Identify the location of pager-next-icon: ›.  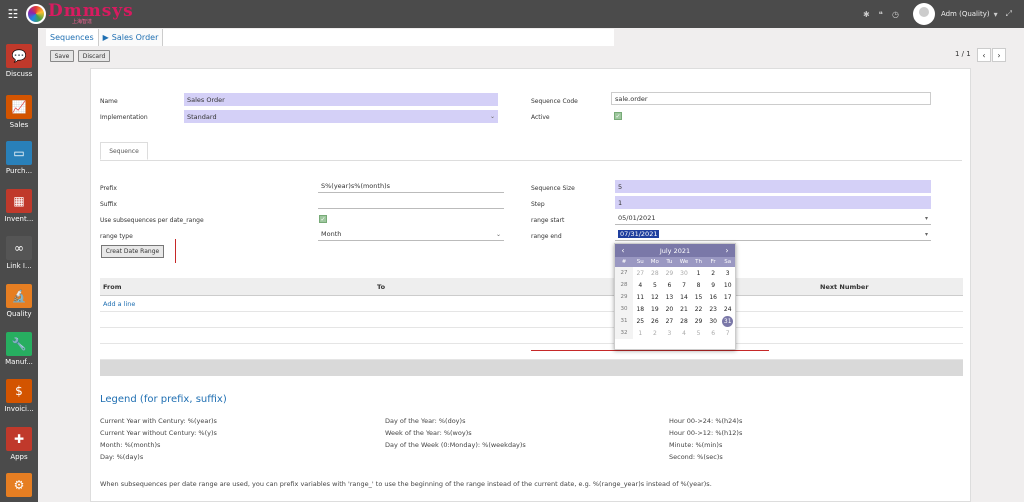
(999, 55).